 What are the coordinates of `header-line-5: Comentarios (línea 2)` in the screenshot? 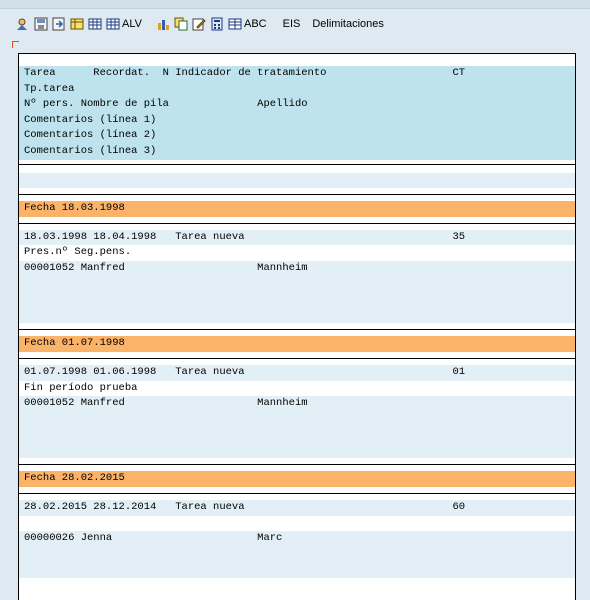 It's located at (297, 136).